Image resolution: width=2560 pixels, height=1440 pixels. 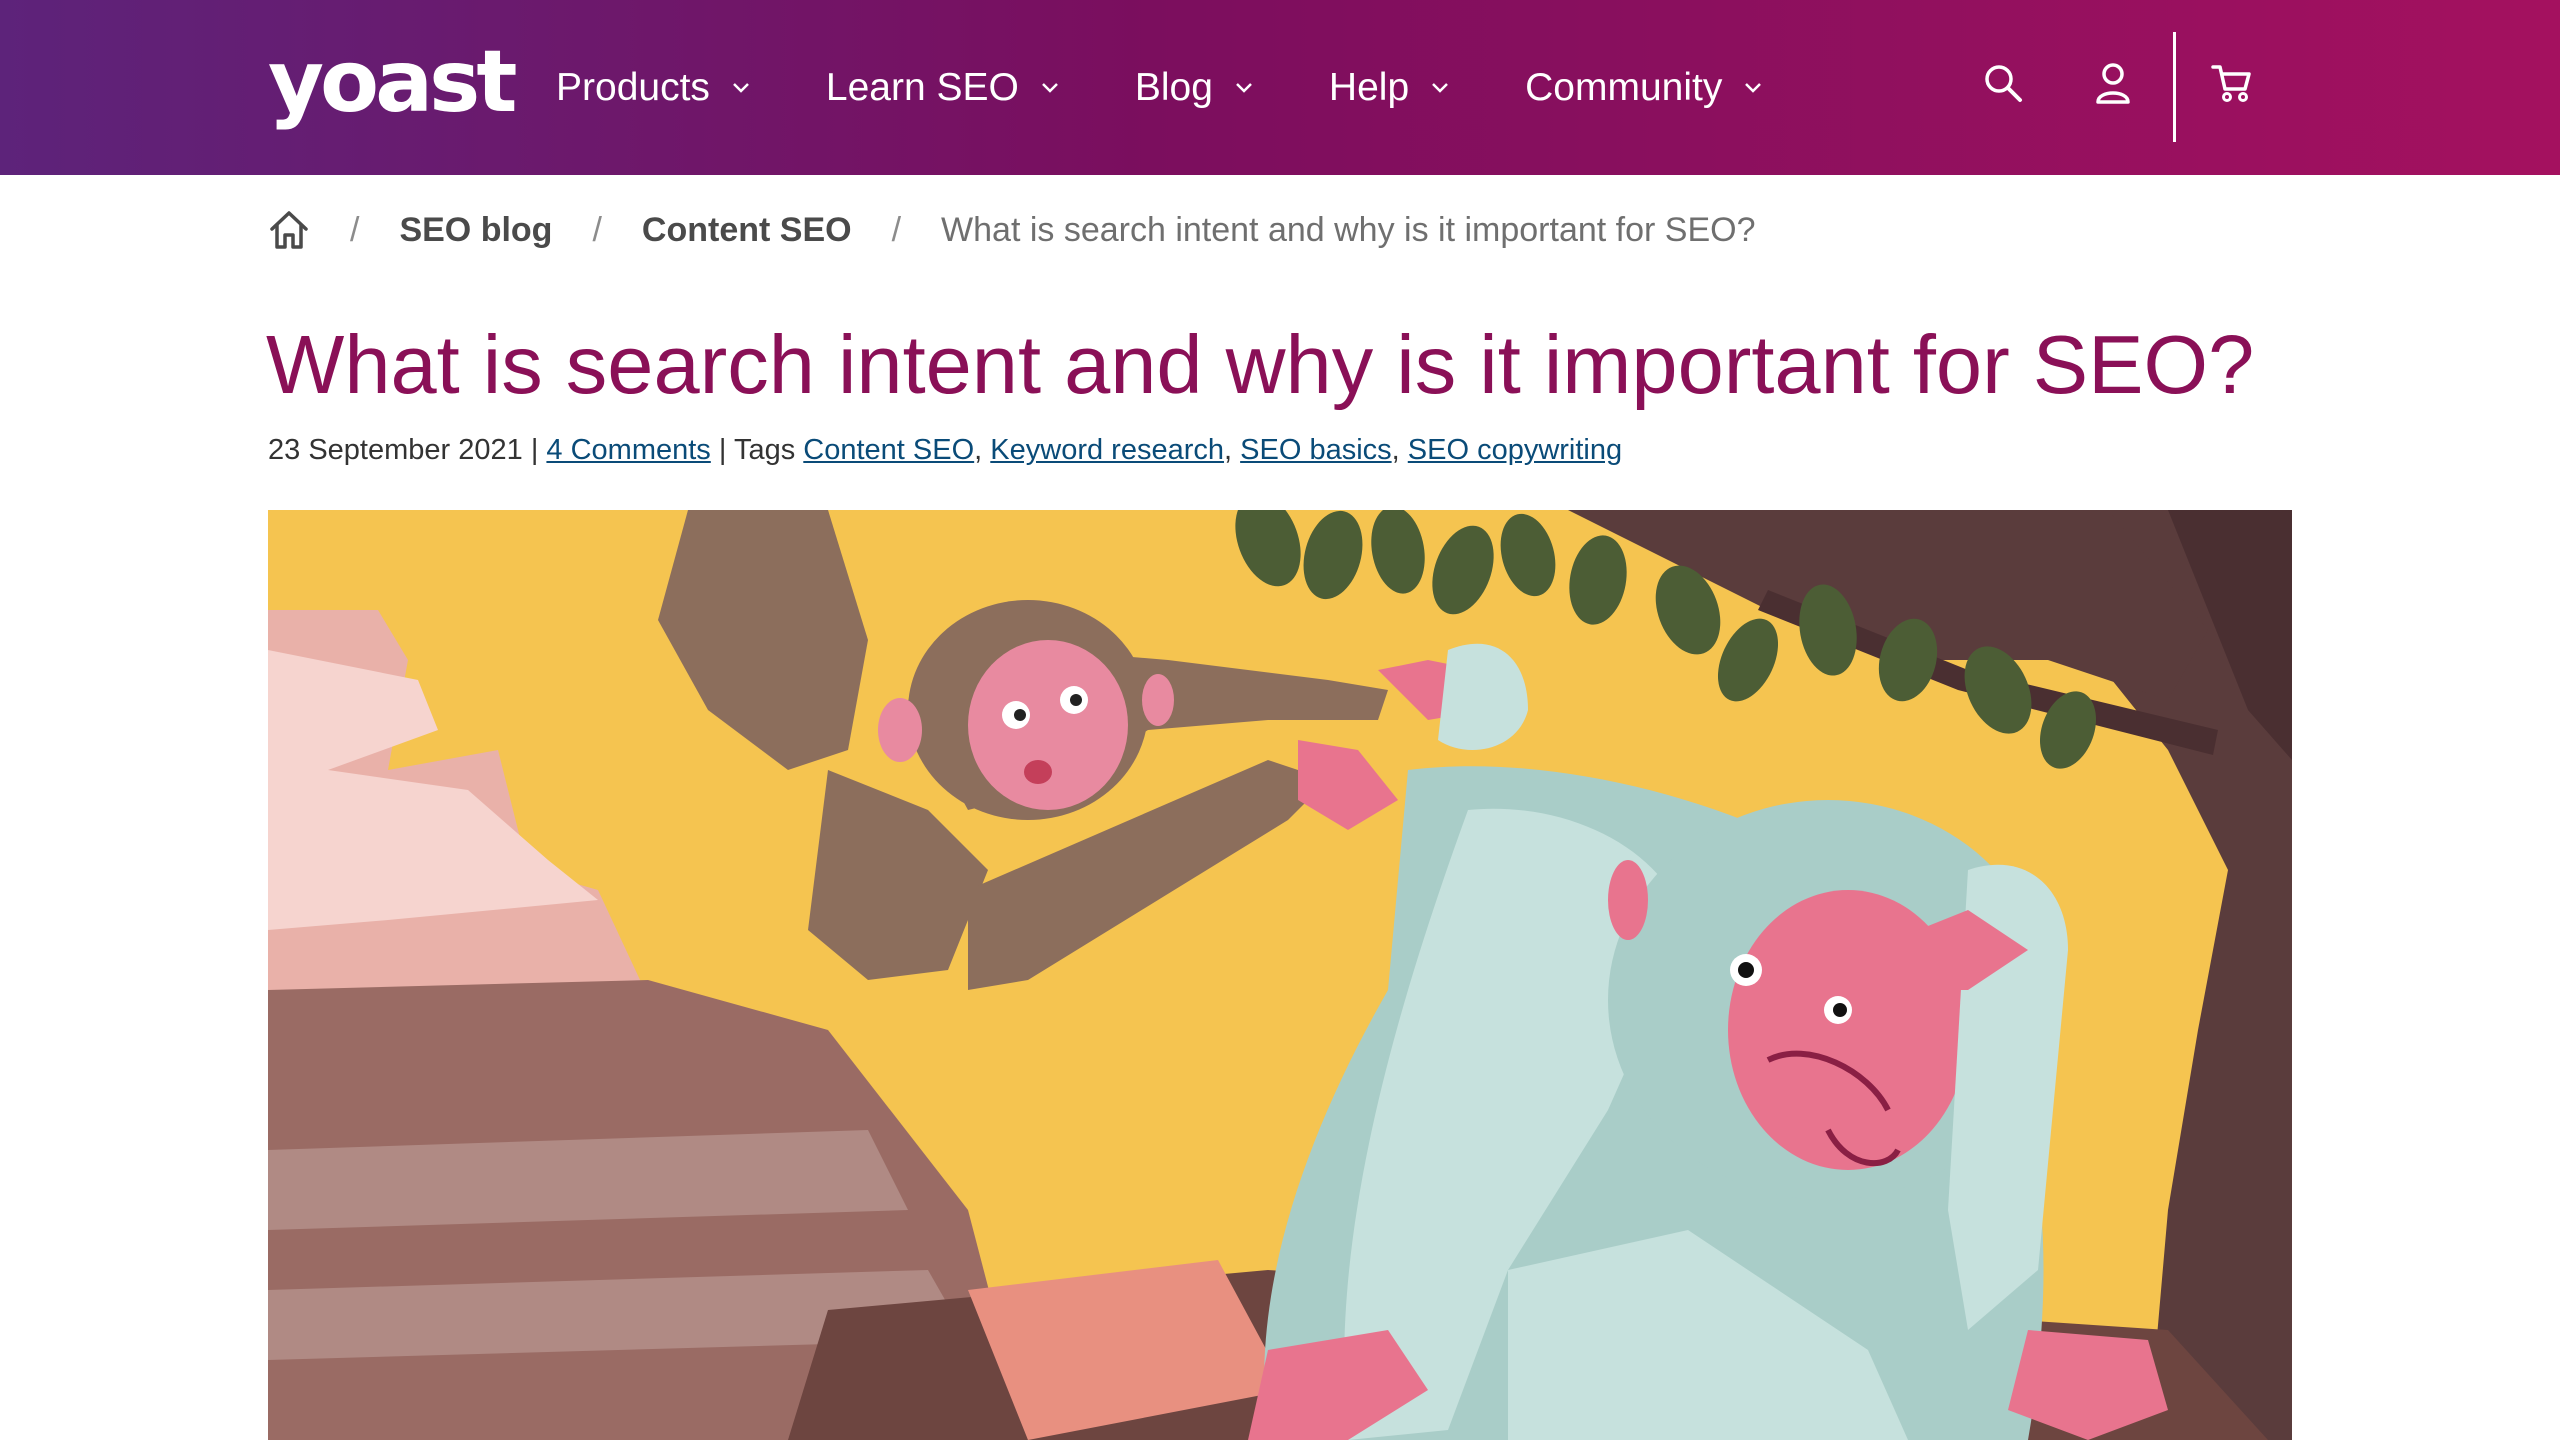 I want to click on tag-link-content-seo: Content SEO, so click(x=888, y=450).